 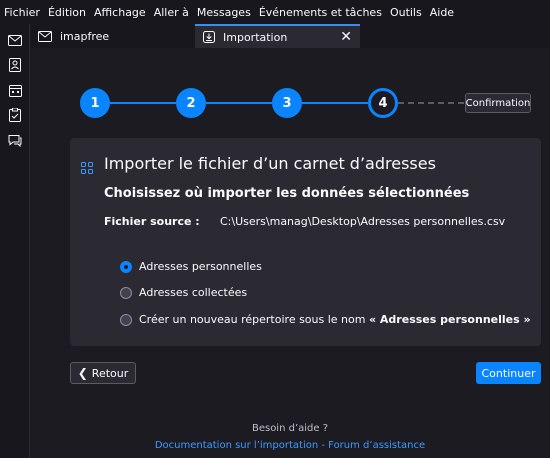 What do you see at coordinates (82, 373) in the screenshot?
I see `chevron-left-icon: ❮` at bounding box center [82, 373].